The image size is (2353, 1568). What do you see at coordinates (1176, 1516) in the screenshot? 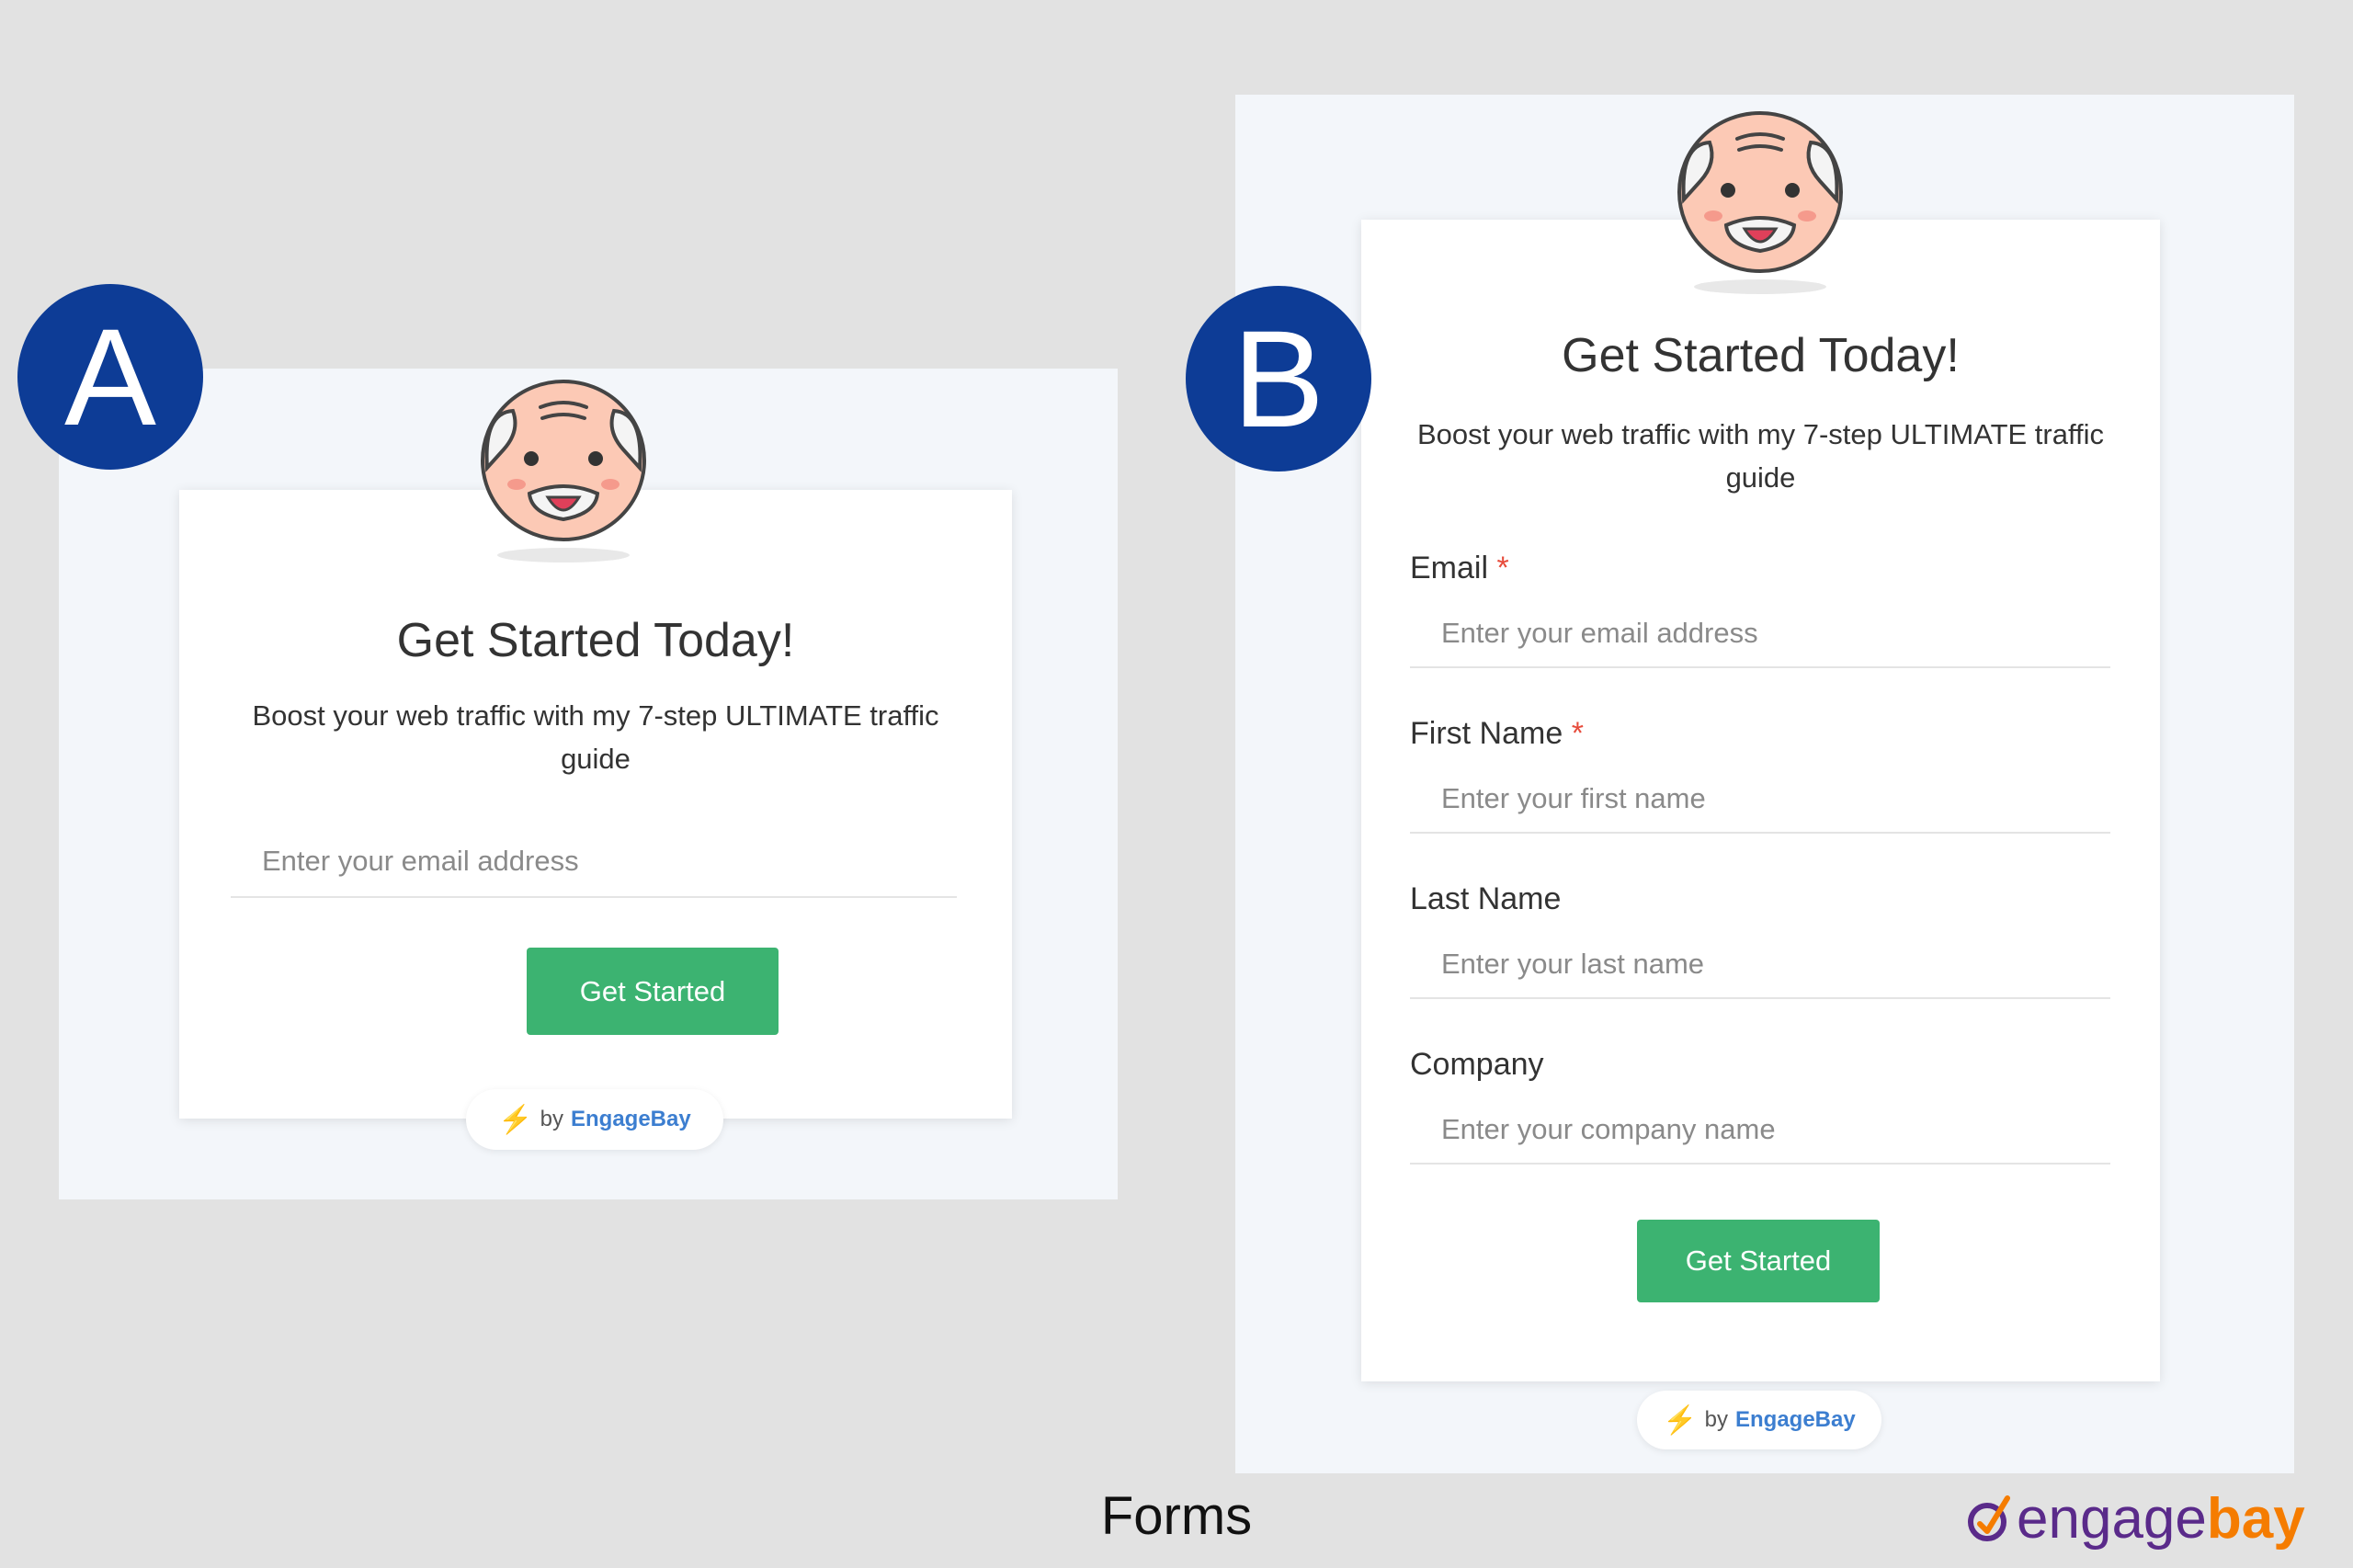
I see `image-caption: Forms` at bounding box center [1176, 1516].